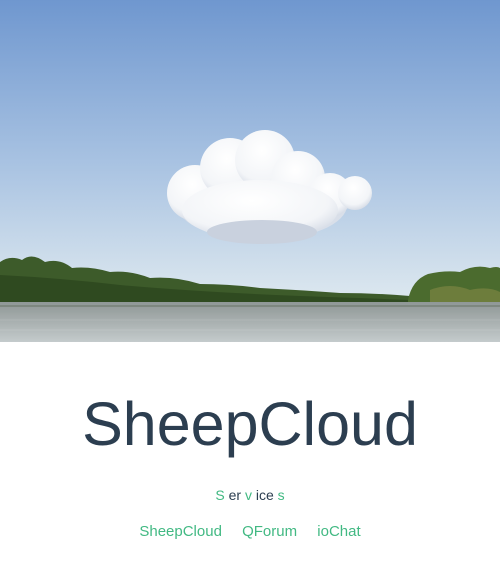 Image resolution: width=500 pixels, height=565 pixels. Describe the element at coordinates (250, 424) in the screenshot. I see `brand-title: SheepCloud` at that location.